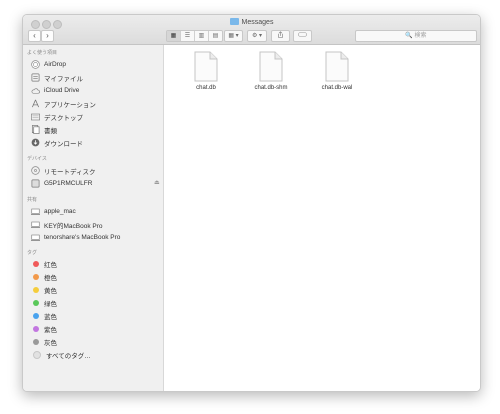 The image size is (500, 414). What do you see at coordinates (337, 88) in the screenshot?
I see `file-name: chat.db-wal` at bounding box center [337, 88].